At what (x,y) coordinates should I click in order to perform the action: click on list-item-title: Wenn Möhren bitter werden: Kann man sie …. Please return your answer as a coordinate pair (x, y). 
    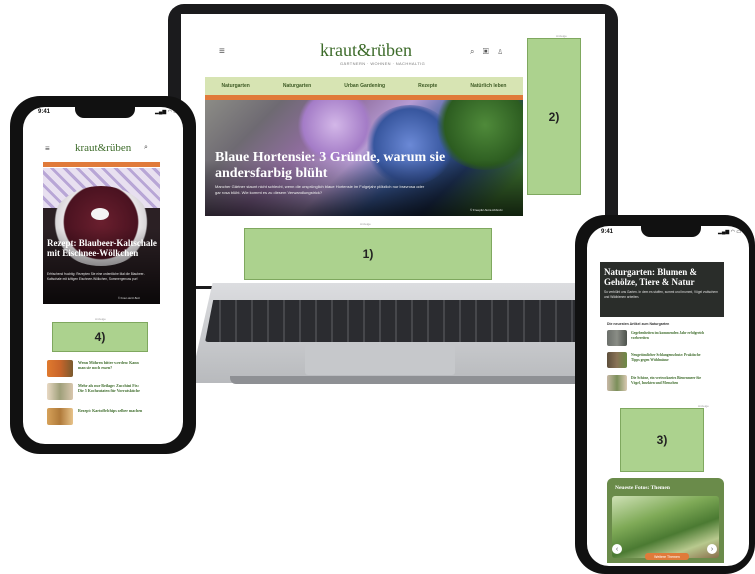
    Looking at the image, I should click on (111, 365).